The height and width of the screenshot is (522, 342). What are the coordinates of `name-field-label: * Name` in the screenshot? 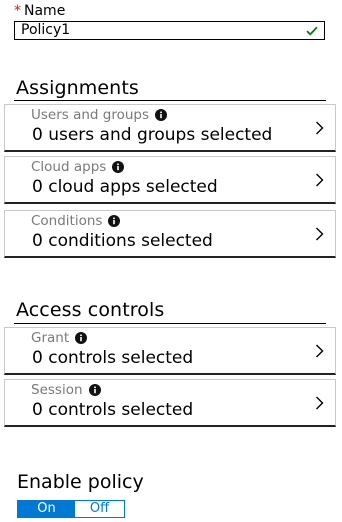 It's located at (39, 11).